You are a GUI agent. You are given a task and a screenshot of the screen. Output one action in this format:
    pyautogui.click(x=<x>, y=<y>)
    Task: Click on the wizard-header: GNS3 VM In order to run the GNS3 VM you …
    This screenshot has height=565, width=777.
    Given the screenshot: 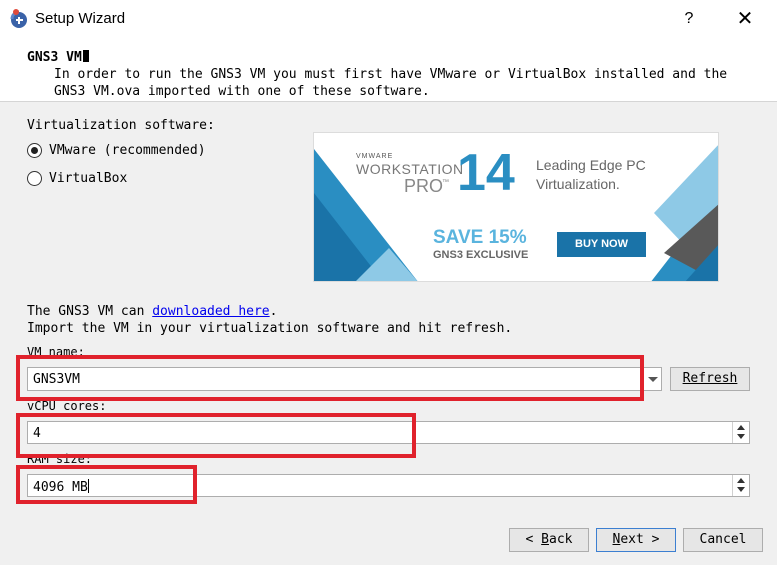 What is the action you would take?
    pyautogui.click(x=388, y=70)
    